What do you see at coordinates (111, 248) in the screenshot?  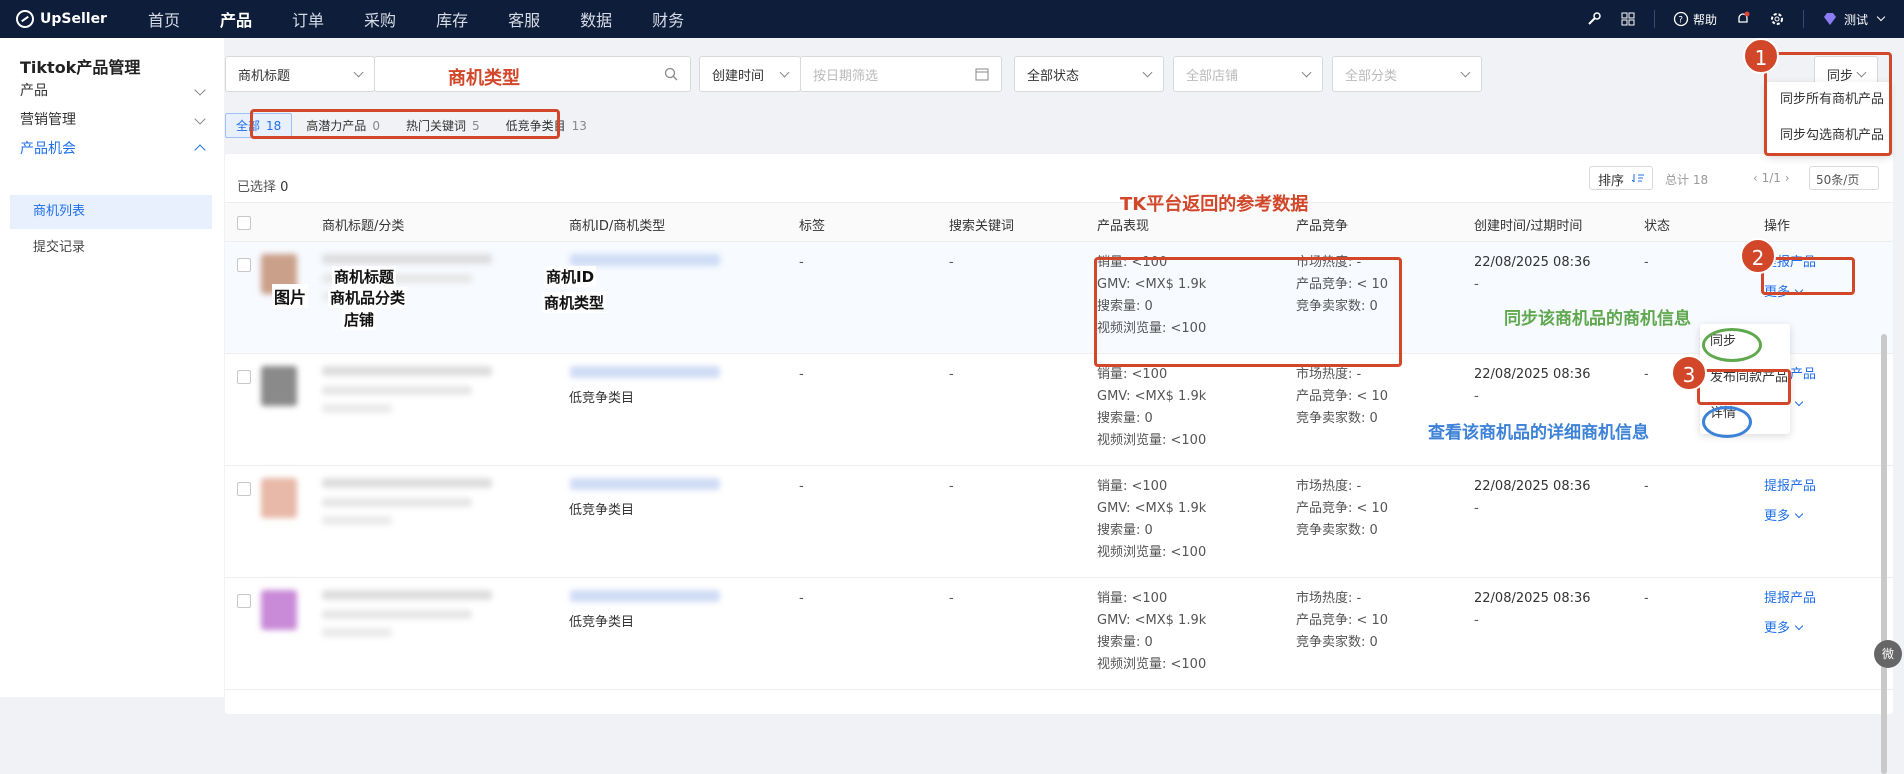 I see `sidebar-sub-submit-records: 提交记录` at bounding box center [111, 248].